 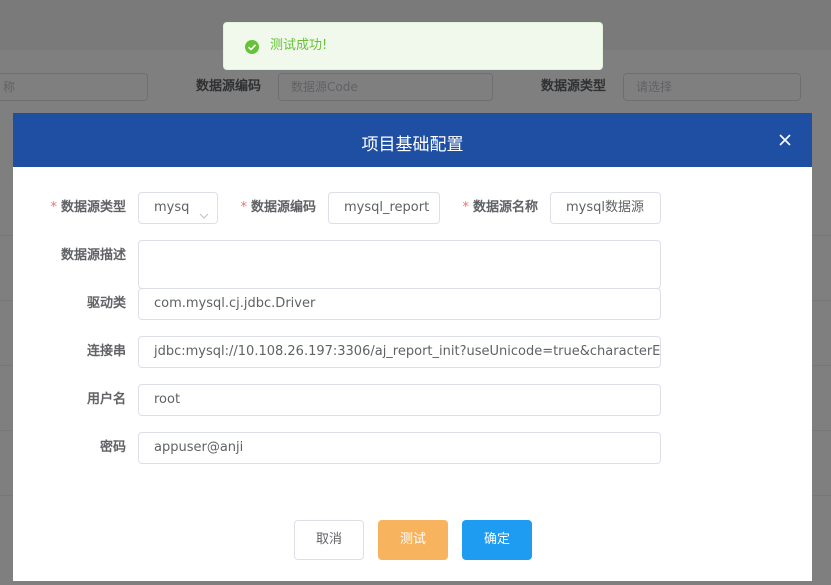 I want to click on username-input: root, so click(x=399, y=400).